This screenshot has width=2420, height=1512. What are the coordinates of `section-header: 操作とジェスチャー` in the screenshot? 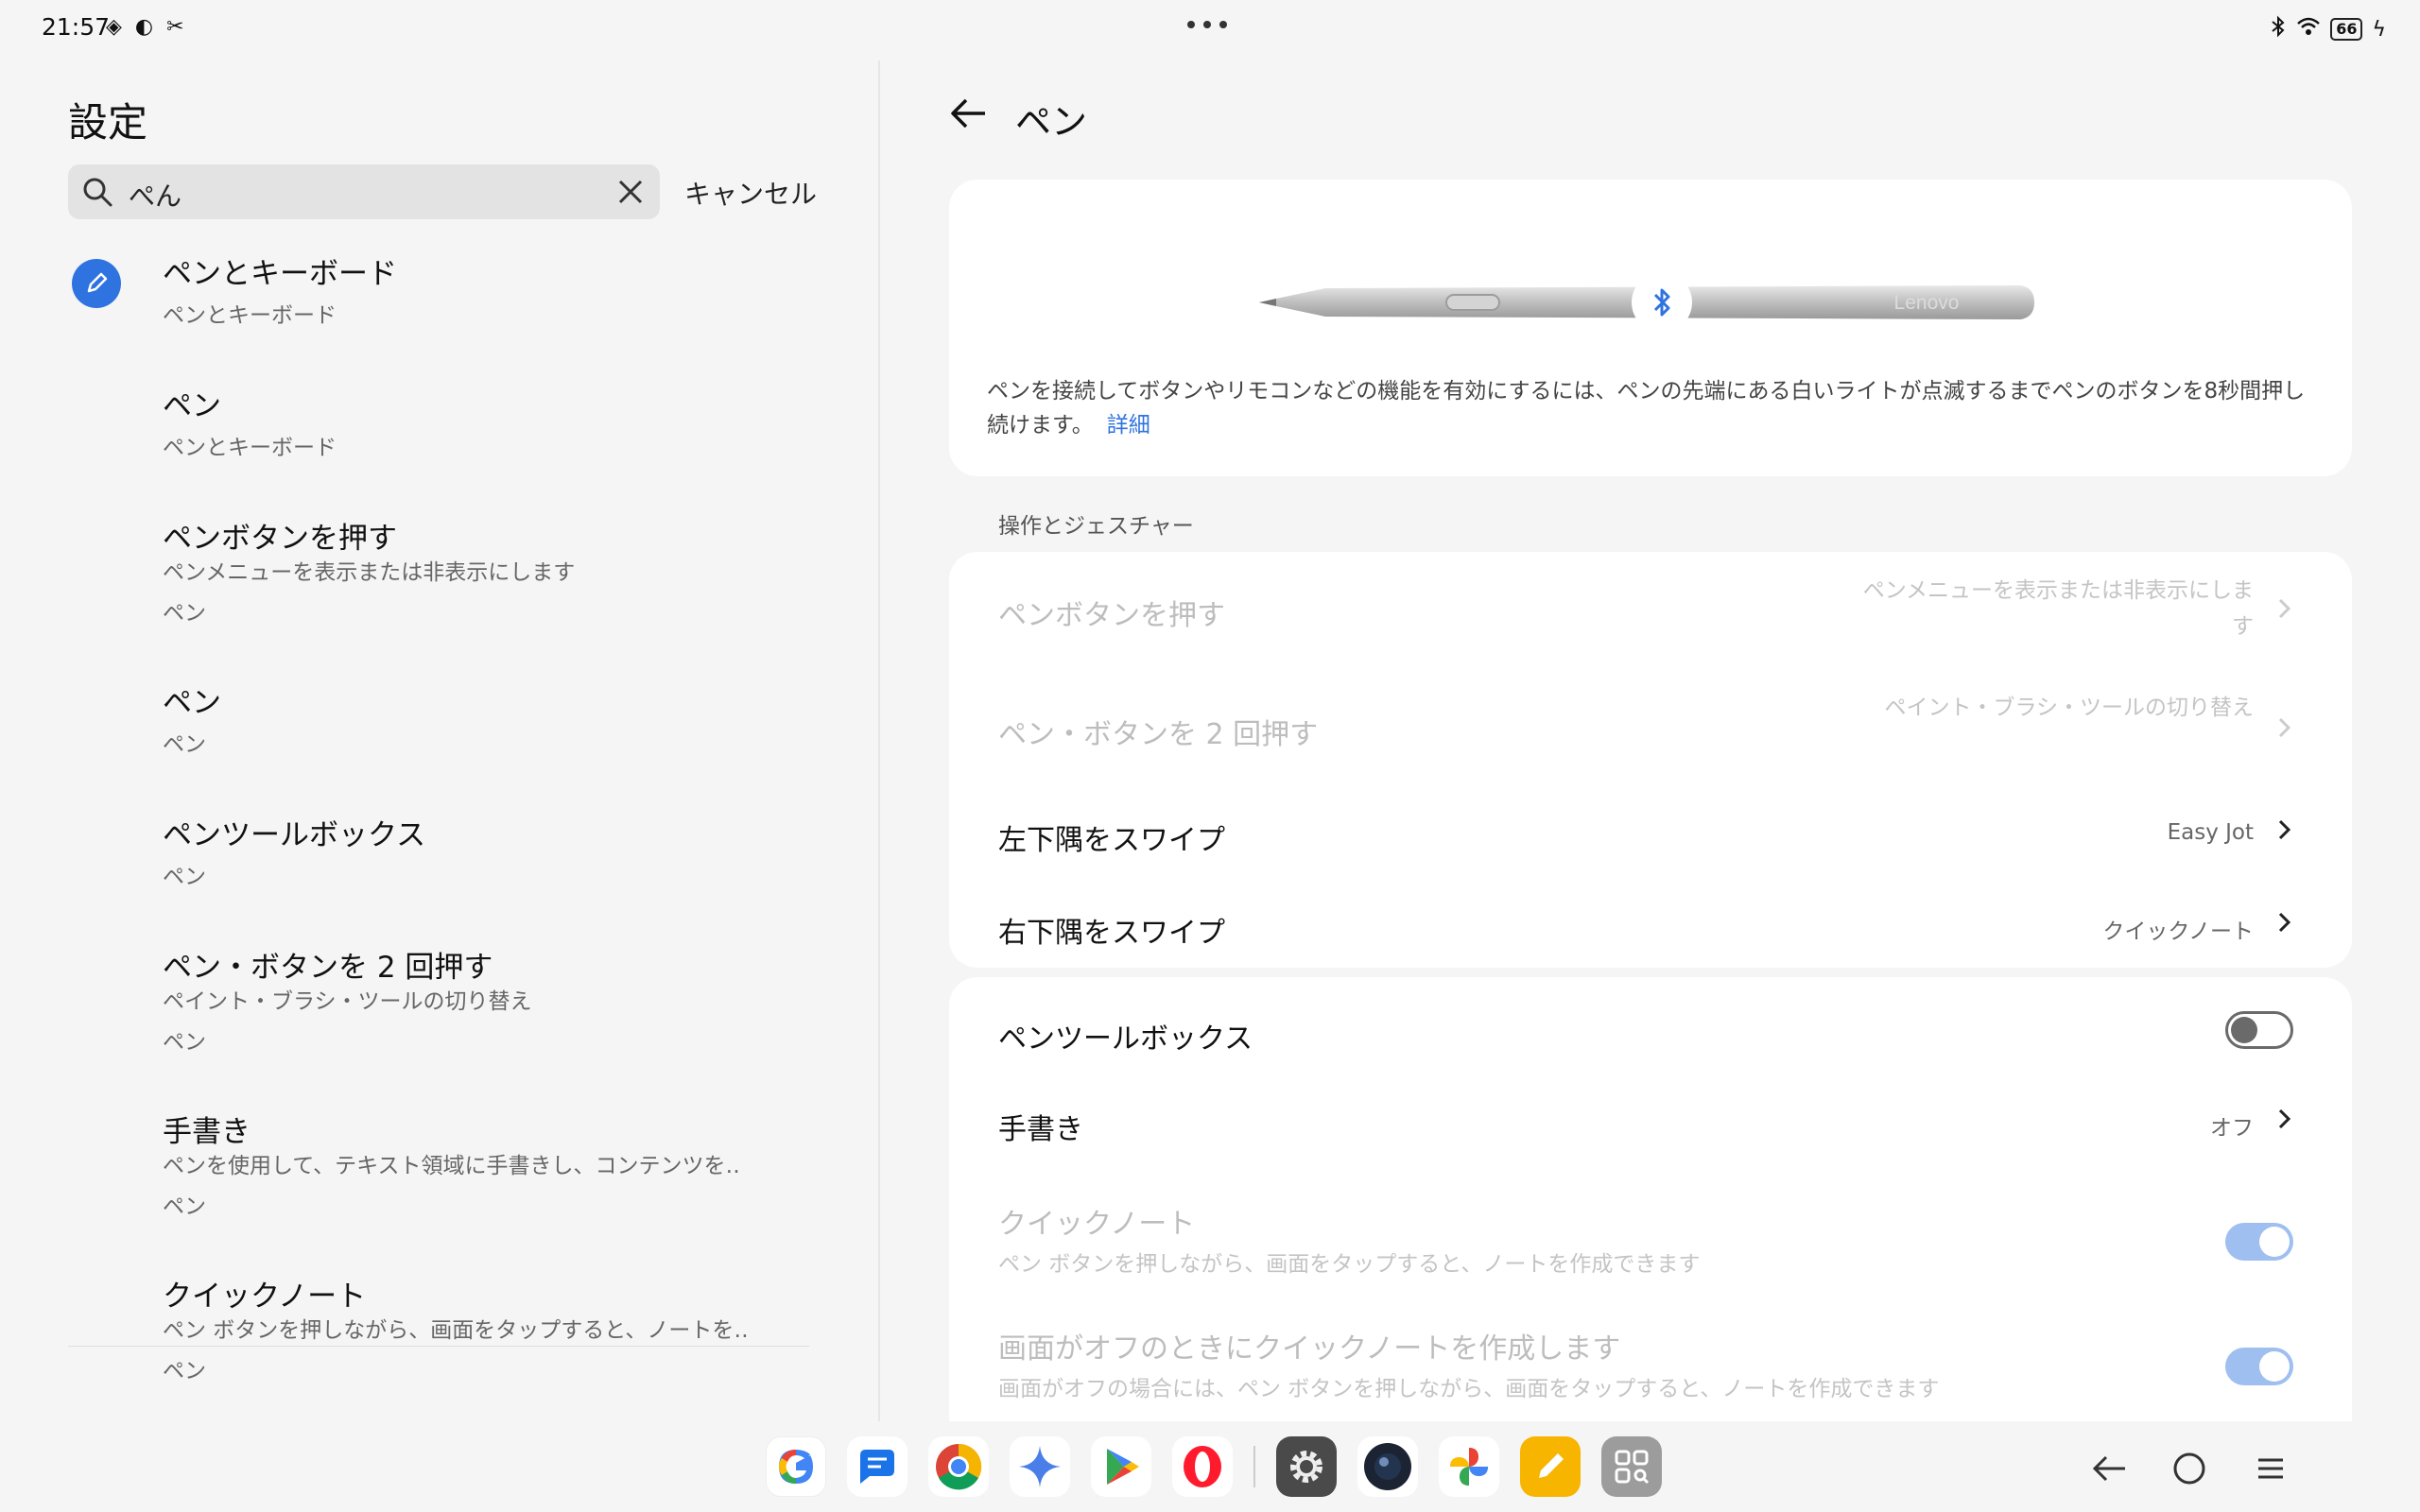 It's located at (1096, 526).